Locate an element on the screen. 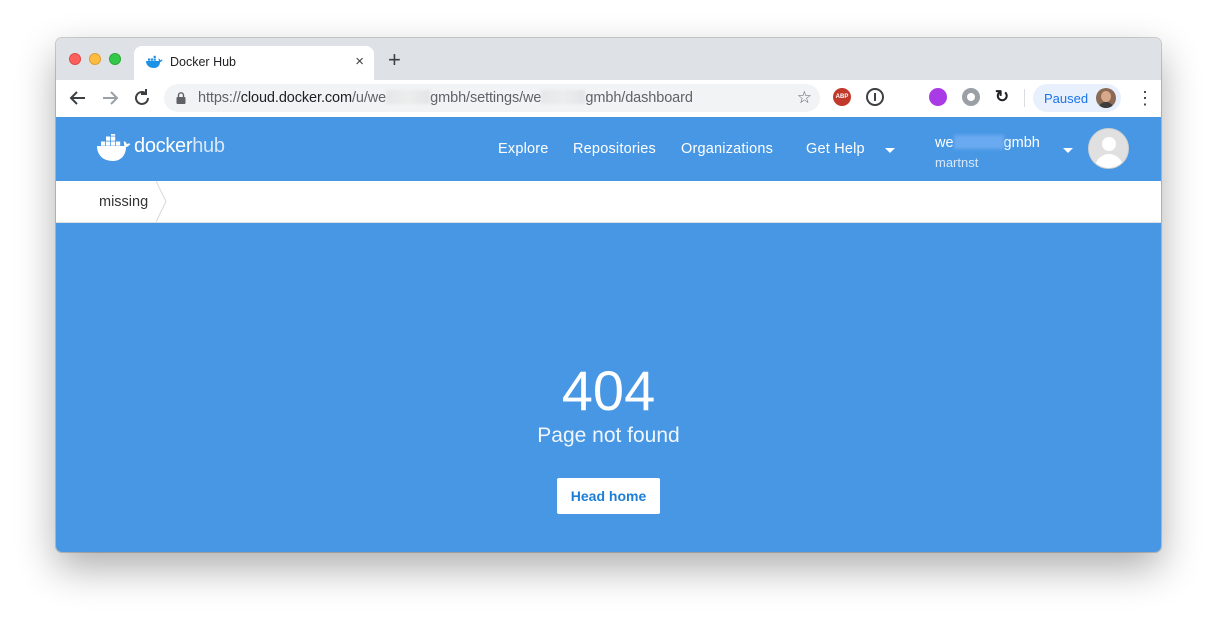 The width and height of the screenshot is (1217, 627). head-home-button: Head home is located at coordinates (608, 496).